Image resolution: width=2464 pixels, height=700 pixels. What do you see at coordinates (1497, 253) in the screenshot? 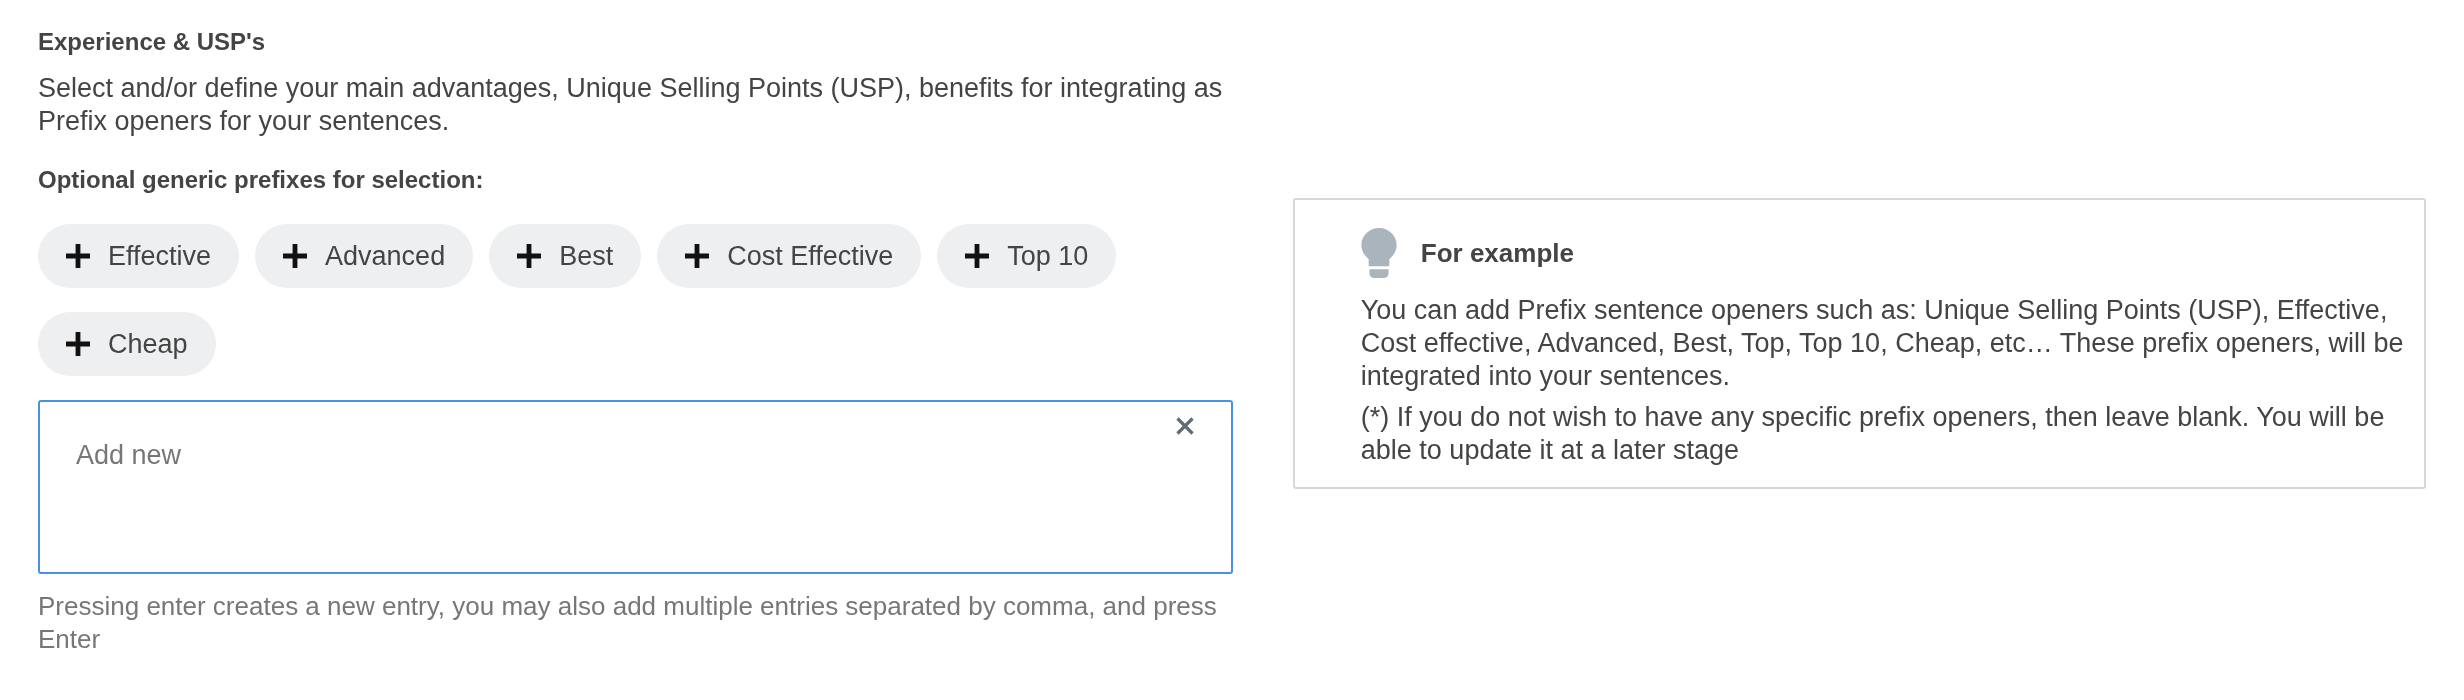
I see `card-title: For example` at bounding box center [1497, 253].